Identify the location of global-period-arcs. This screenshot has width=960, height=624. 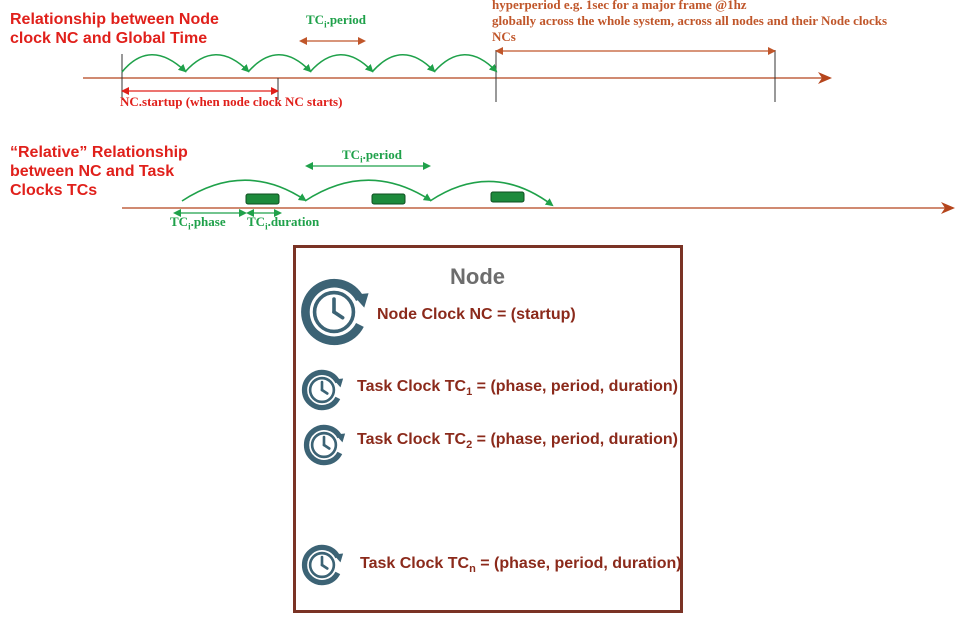
(309, 63).